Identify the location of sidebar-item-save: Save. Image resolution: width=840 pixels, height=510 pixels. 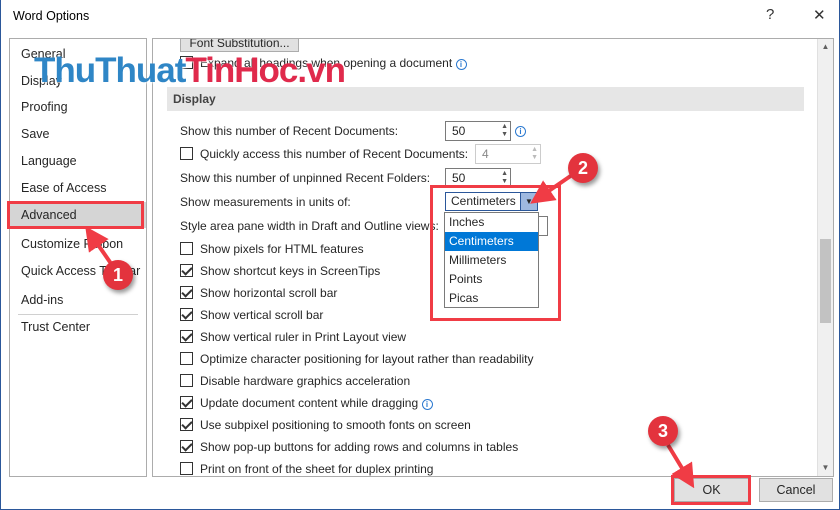
(78, 134).